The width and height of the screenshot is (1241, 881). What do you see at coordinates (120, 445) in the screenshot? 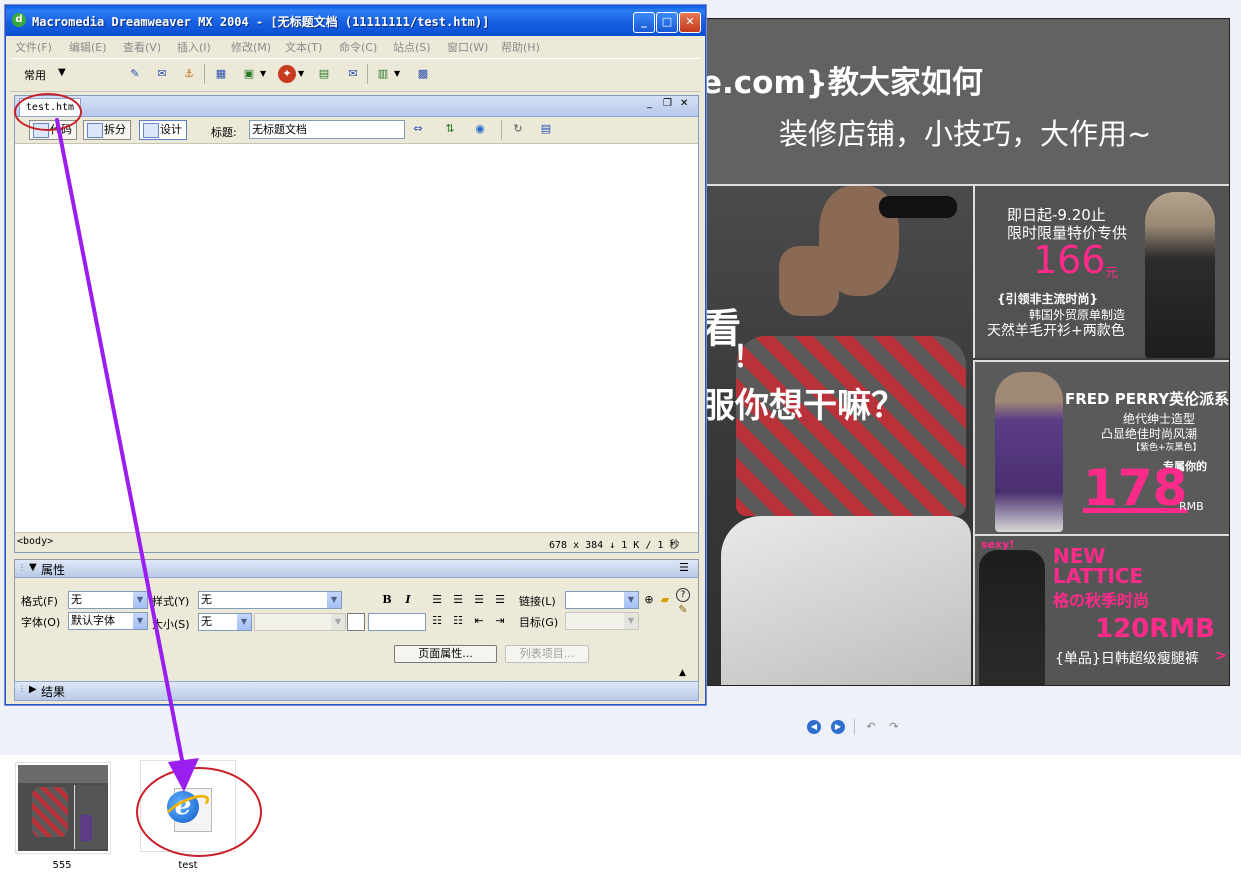
I see `annotation-arrow-line` at bounding box center [120, 445].